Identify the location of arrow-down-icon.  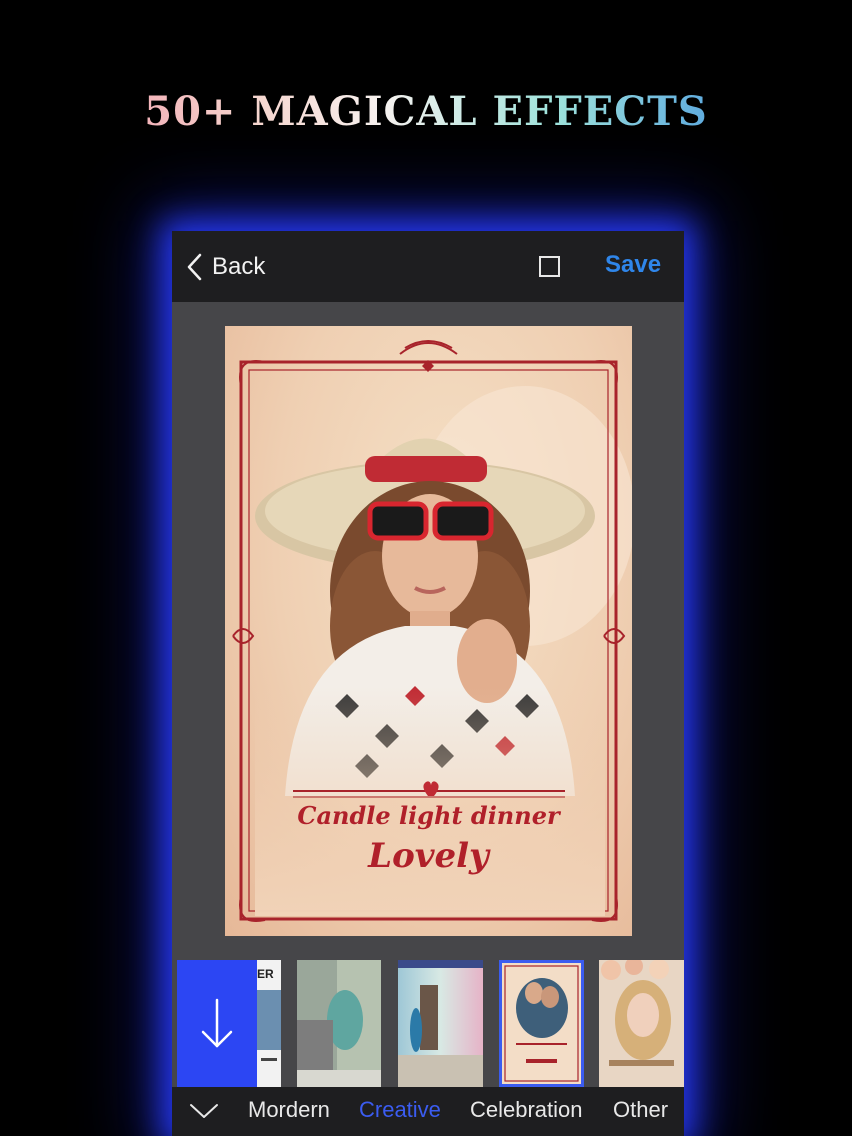
(217, 1022).